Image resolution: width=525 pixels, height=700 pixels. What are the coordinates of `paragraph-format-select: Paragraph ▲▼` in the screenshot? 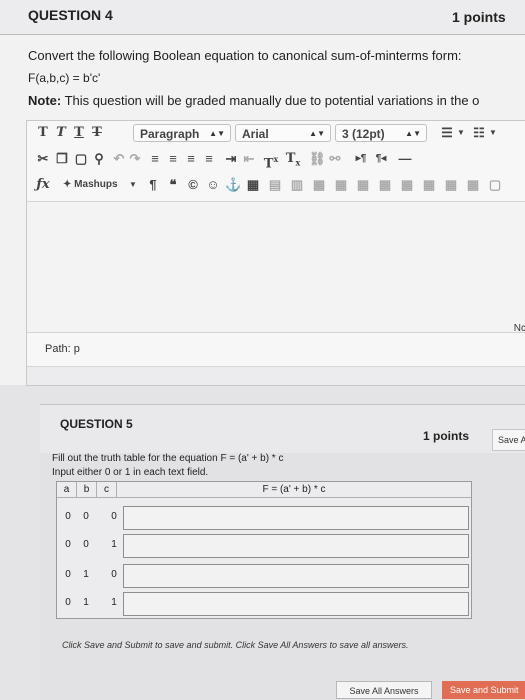 It's located at (182, 133).